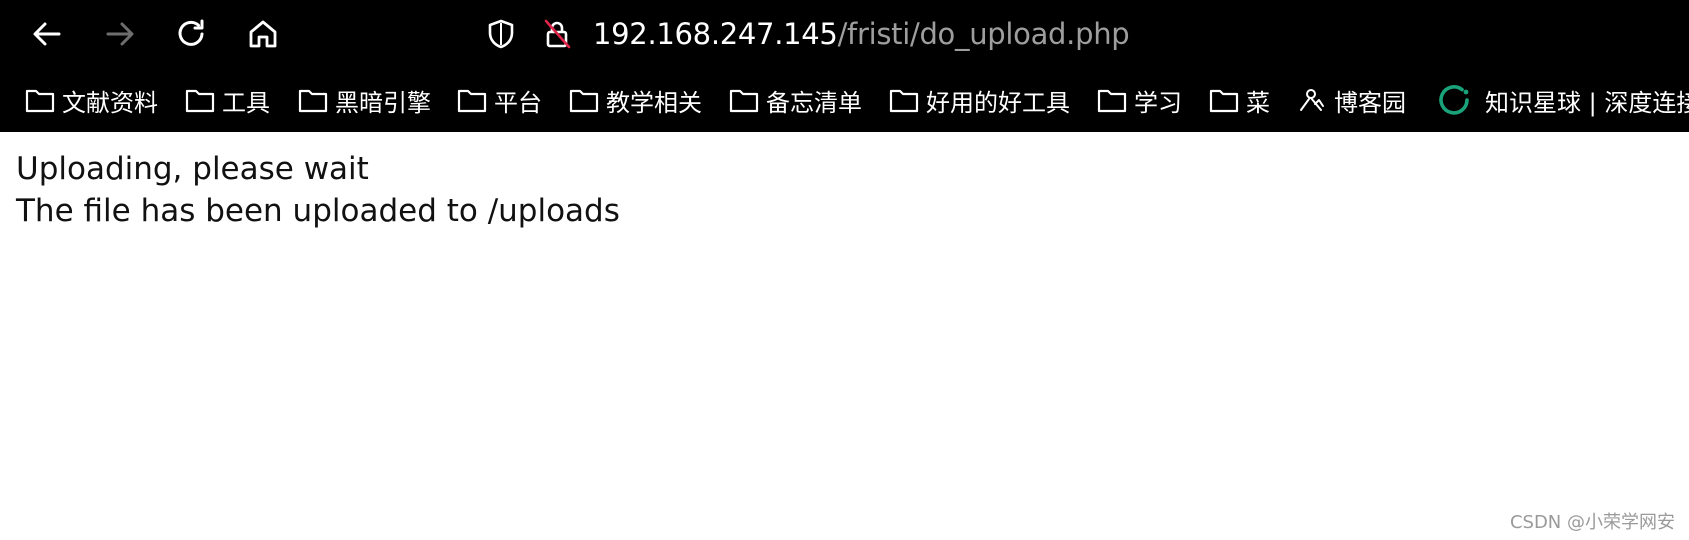 Image resolution: width=1689 pixels, height=540 pixels. I want to click on bookmark-label: 平台, so click(518, 102).